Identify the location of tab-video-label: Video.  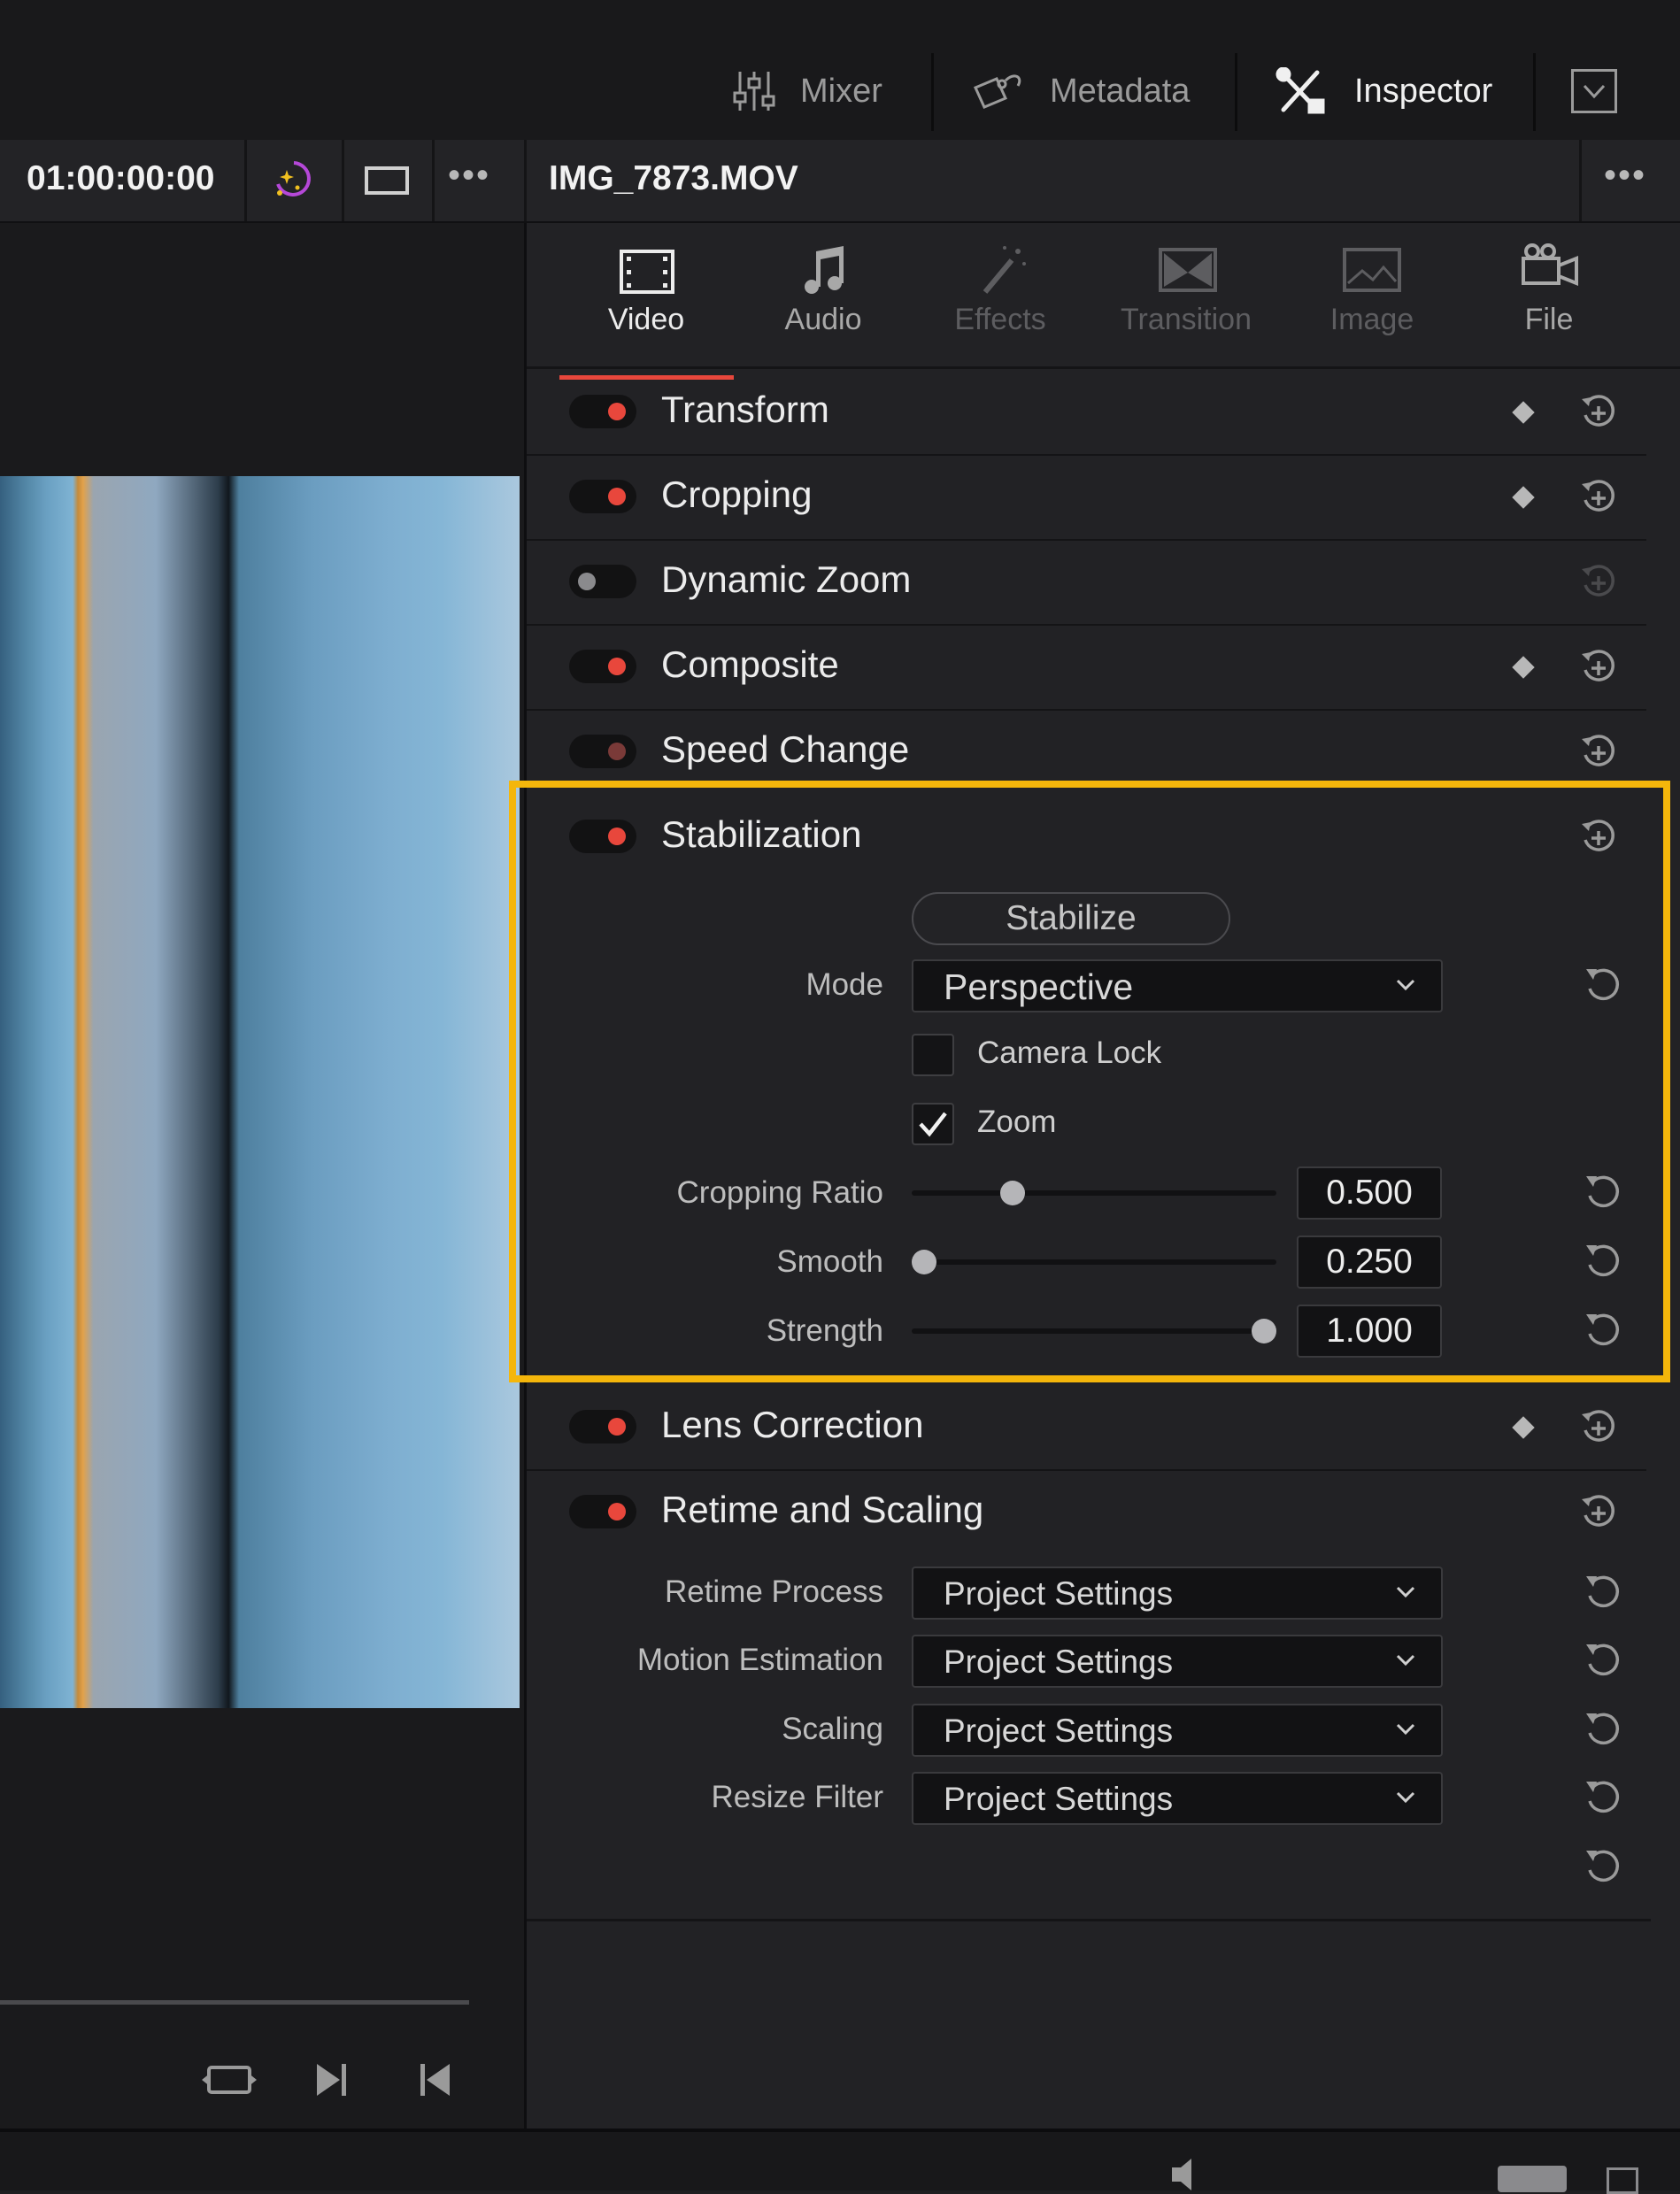
(646, 320).